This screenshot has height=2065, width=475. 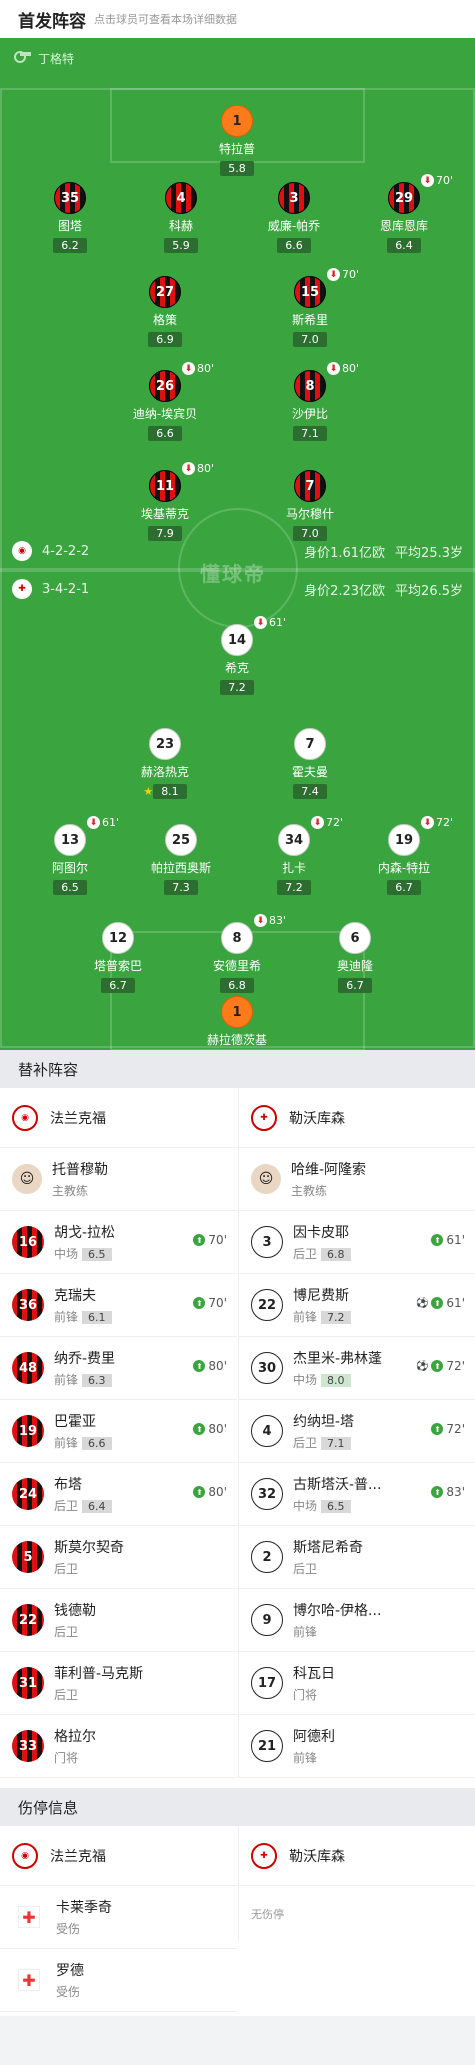 I want to click on player-name: 菲利普-马克斯, so click(x=99, y=1674).